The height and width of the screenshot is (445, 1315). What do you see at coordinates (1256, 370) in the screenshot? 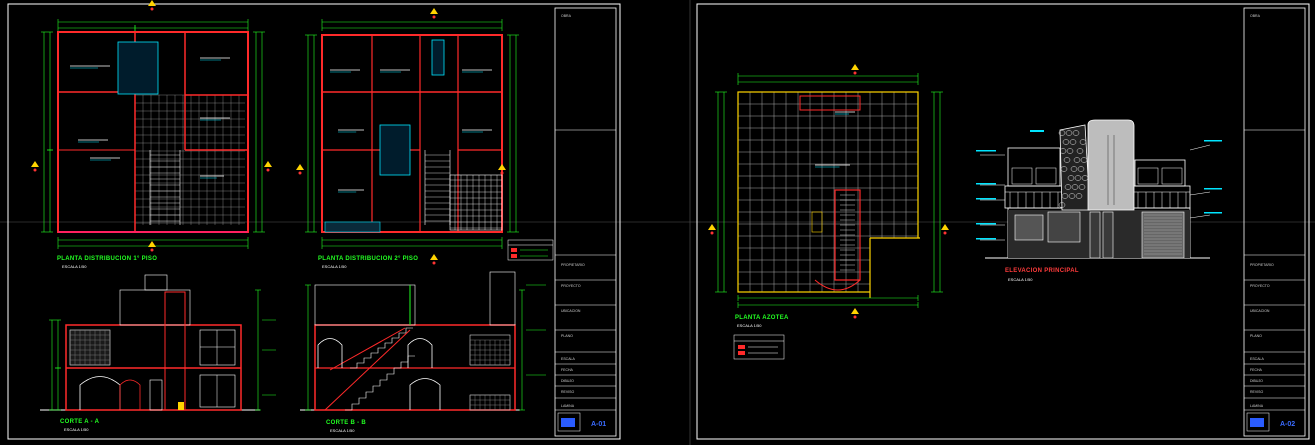
I see `tb2-field-6: FECHA` at bounding box center [1256, 370].